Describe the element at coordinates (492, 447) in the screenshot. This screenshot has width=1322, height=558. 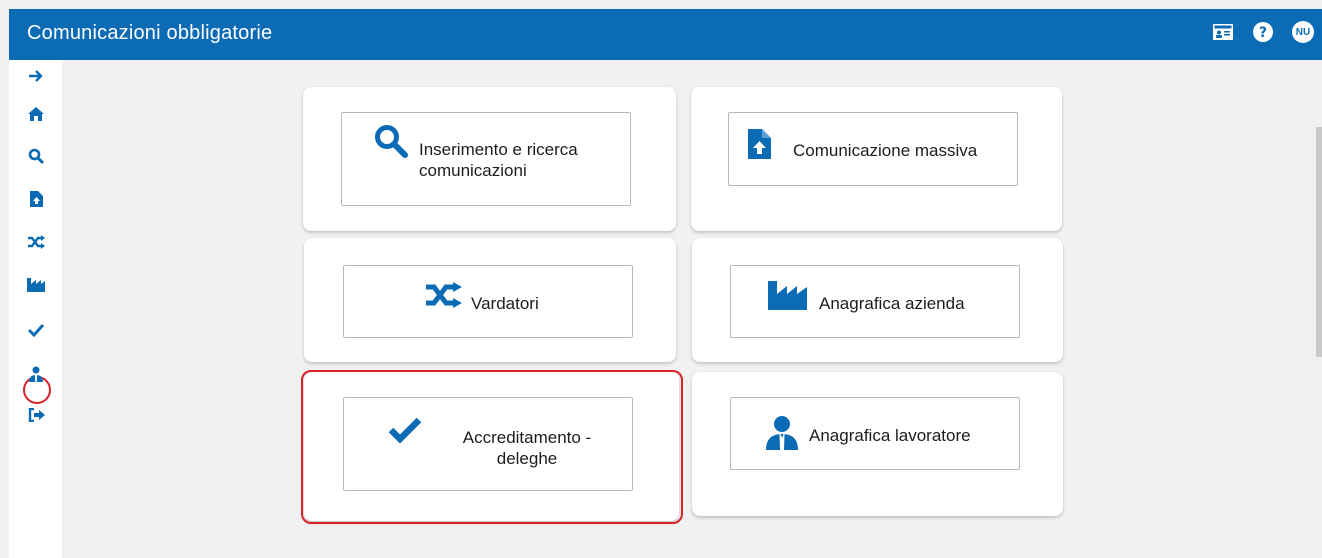
I see `highlight-outline` at that location.